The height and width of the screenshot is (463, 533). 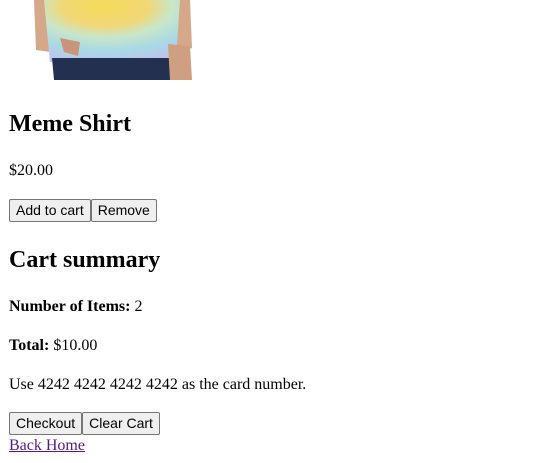 What do you see at coordinates (70, 306) in the screenshot?
I see `items-count-label: Number of Items:` at bounding box center [70, 306].